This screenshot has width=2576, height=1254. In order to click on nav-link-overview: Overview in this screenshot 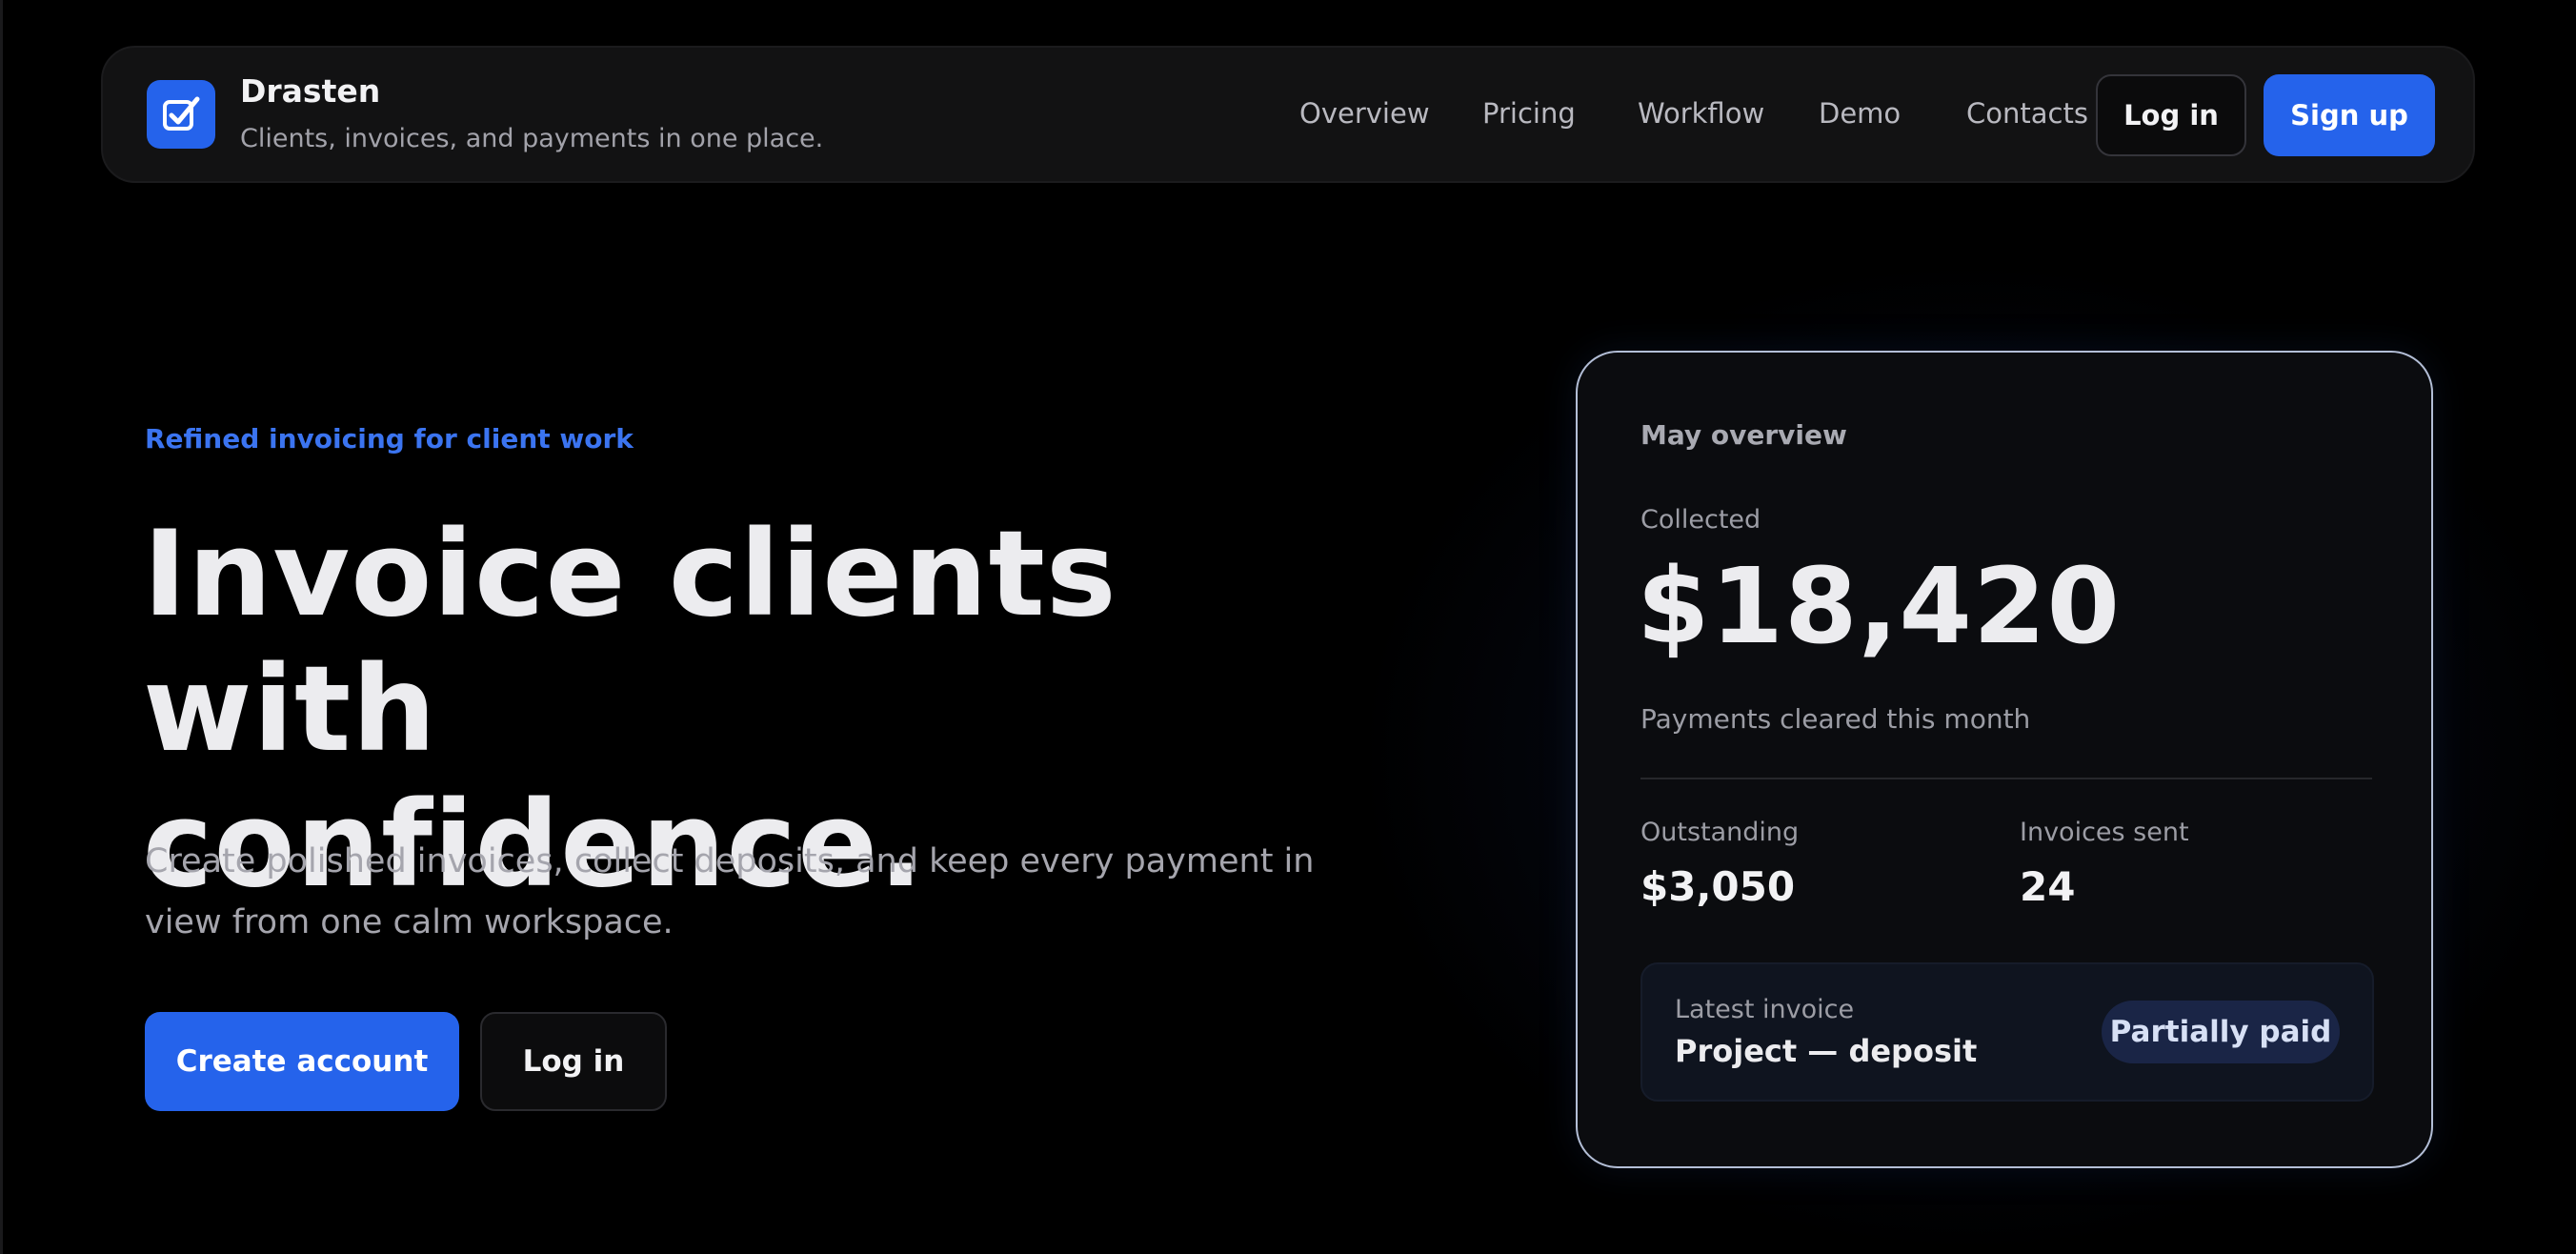, I will do `click(1365, 114)`.